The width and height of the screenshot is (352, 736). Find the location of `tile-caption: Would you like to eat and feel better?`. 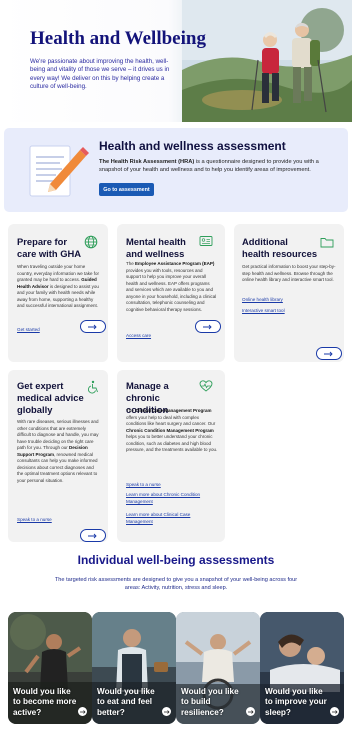

tile-caption: Would you like to eat and feel better? is located at coordinates (126, 701).